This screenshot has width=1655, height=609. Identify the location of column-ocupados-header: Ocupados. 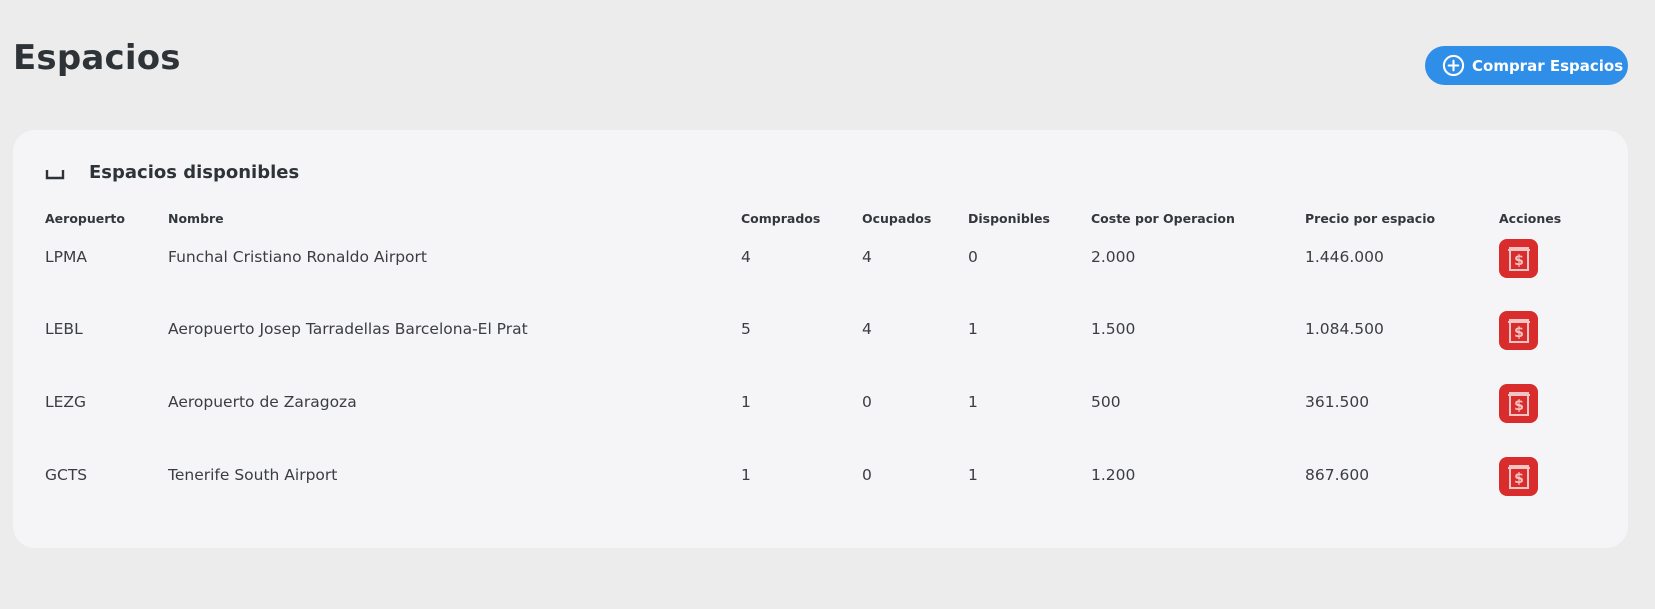
(897, 218).